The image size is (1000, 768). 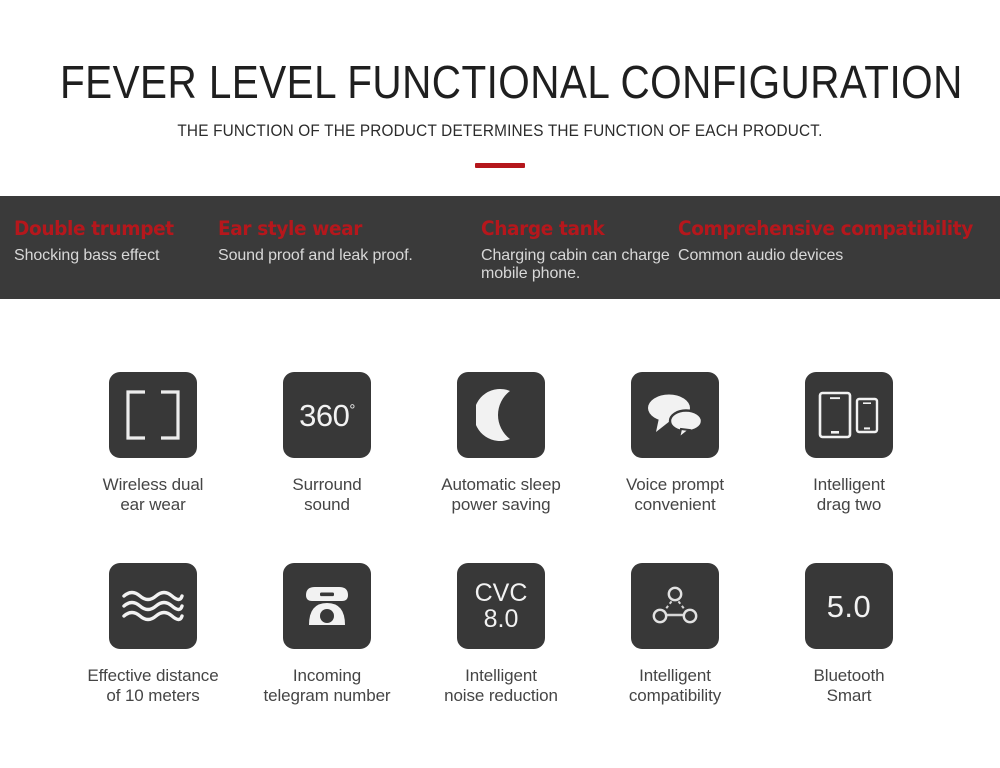 I want to click on banner-heading: Charge tank, so click(x=543, y=228).